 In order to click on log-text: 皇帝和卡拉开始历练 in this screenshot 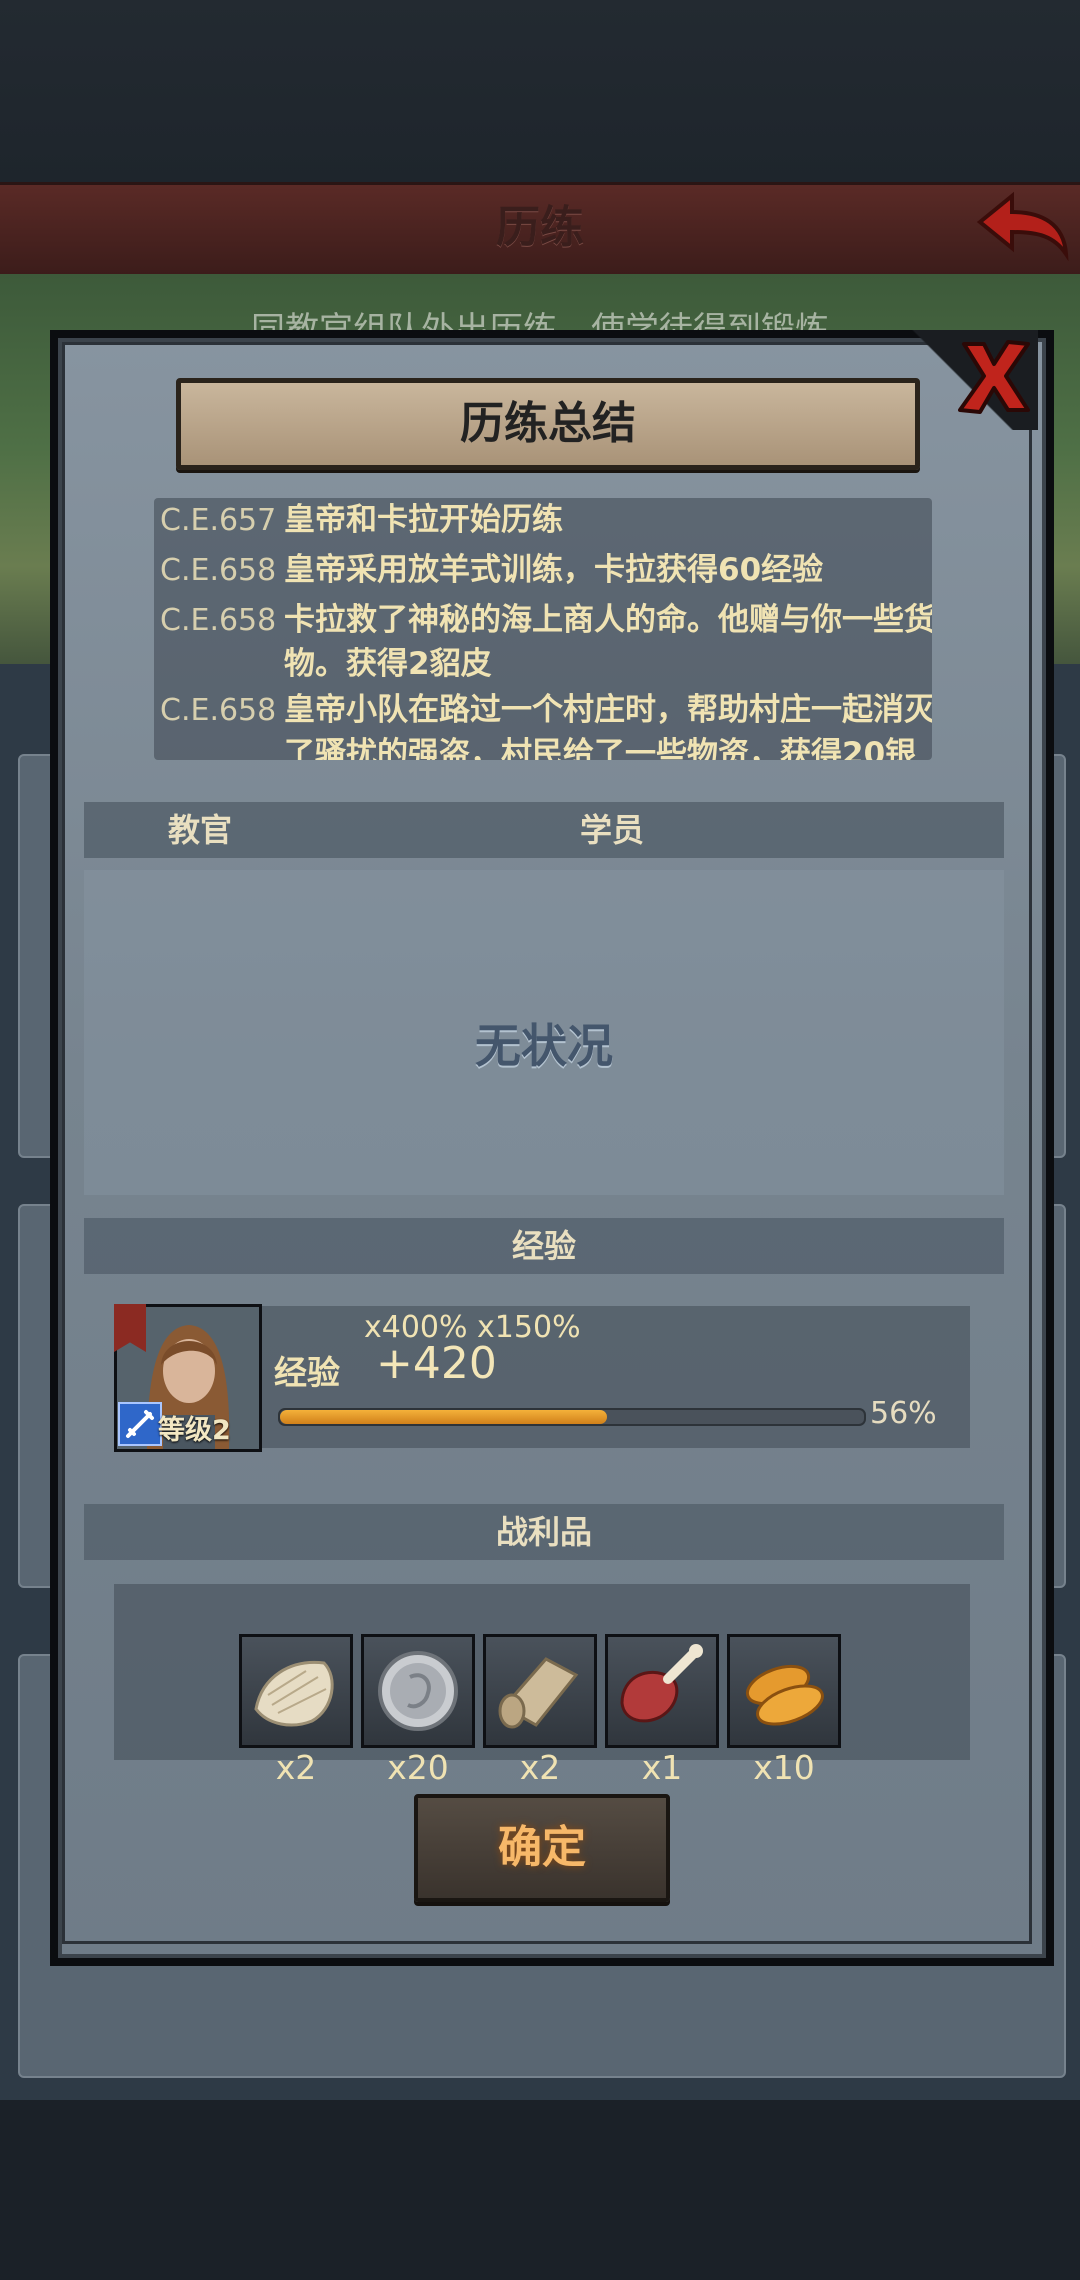, I will do `click(423, 520)`.